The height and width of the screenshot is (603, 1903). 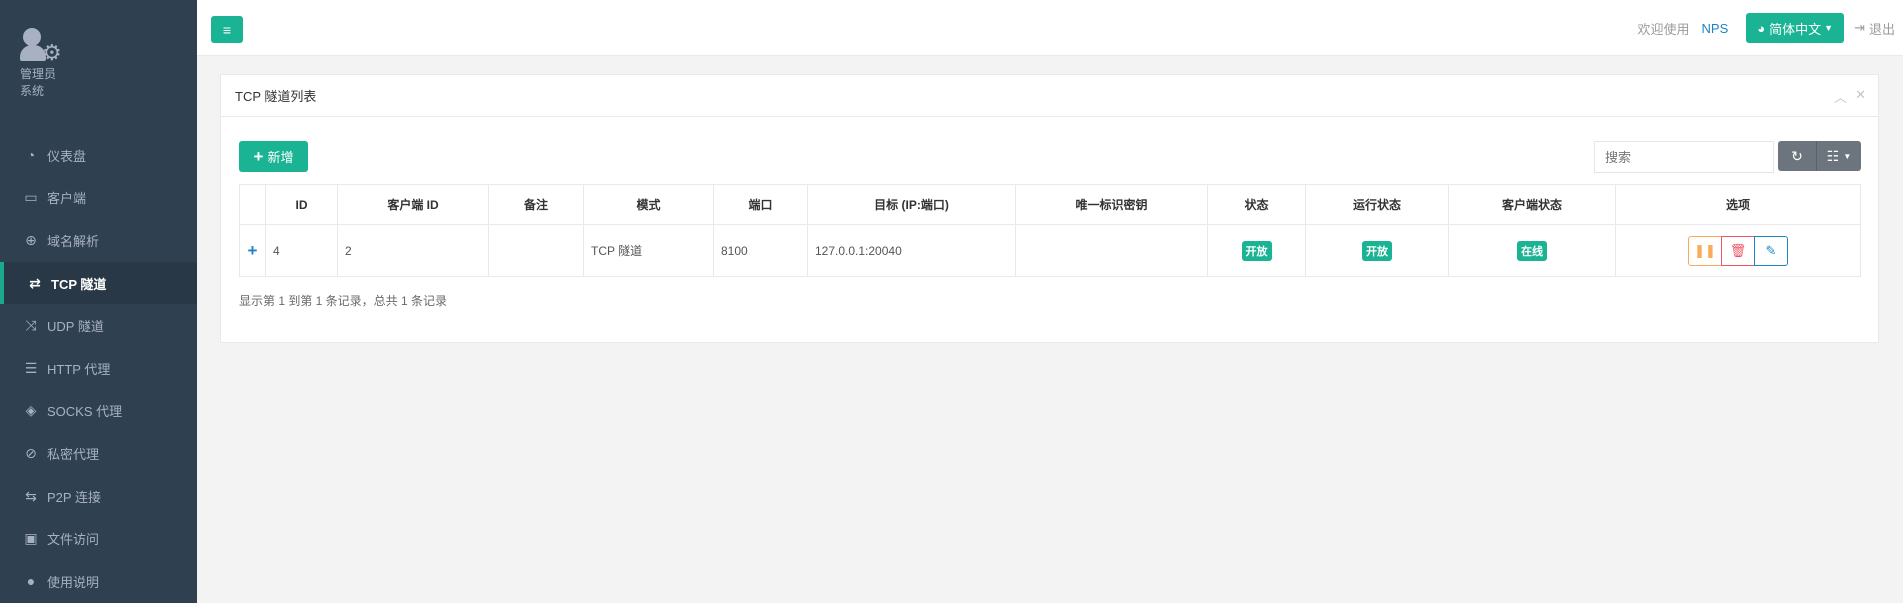 I want to click on cell-options: ❚❚ 🗑 ✎, so click(x=1738, y=250).